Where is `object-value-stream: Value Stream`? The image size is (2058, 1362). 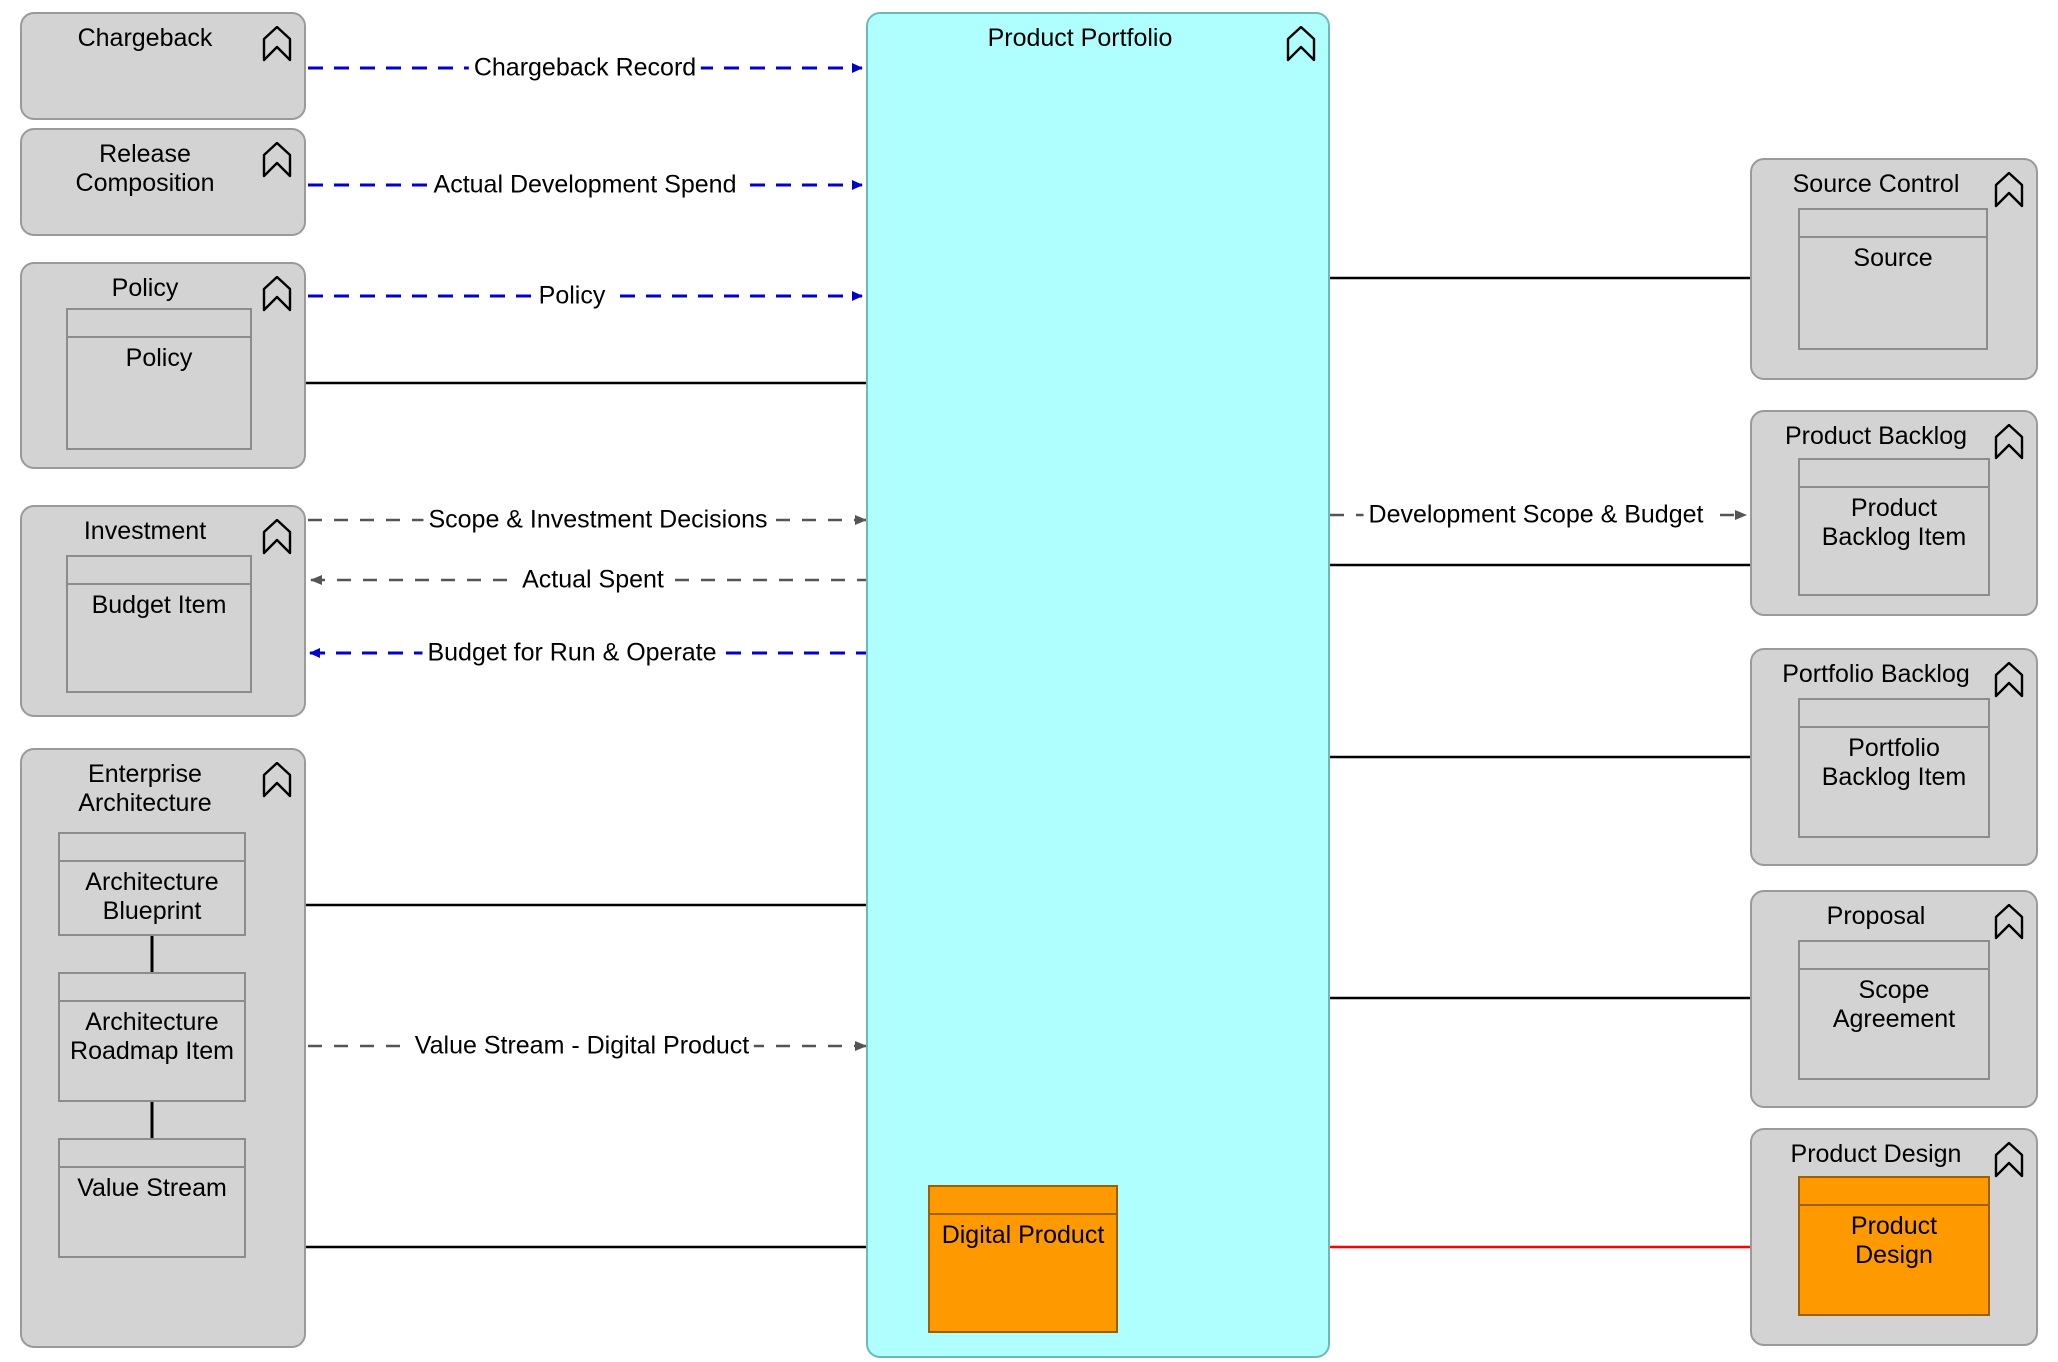 object-value-stream: Value Stream is located at coordinates (152, 1198).